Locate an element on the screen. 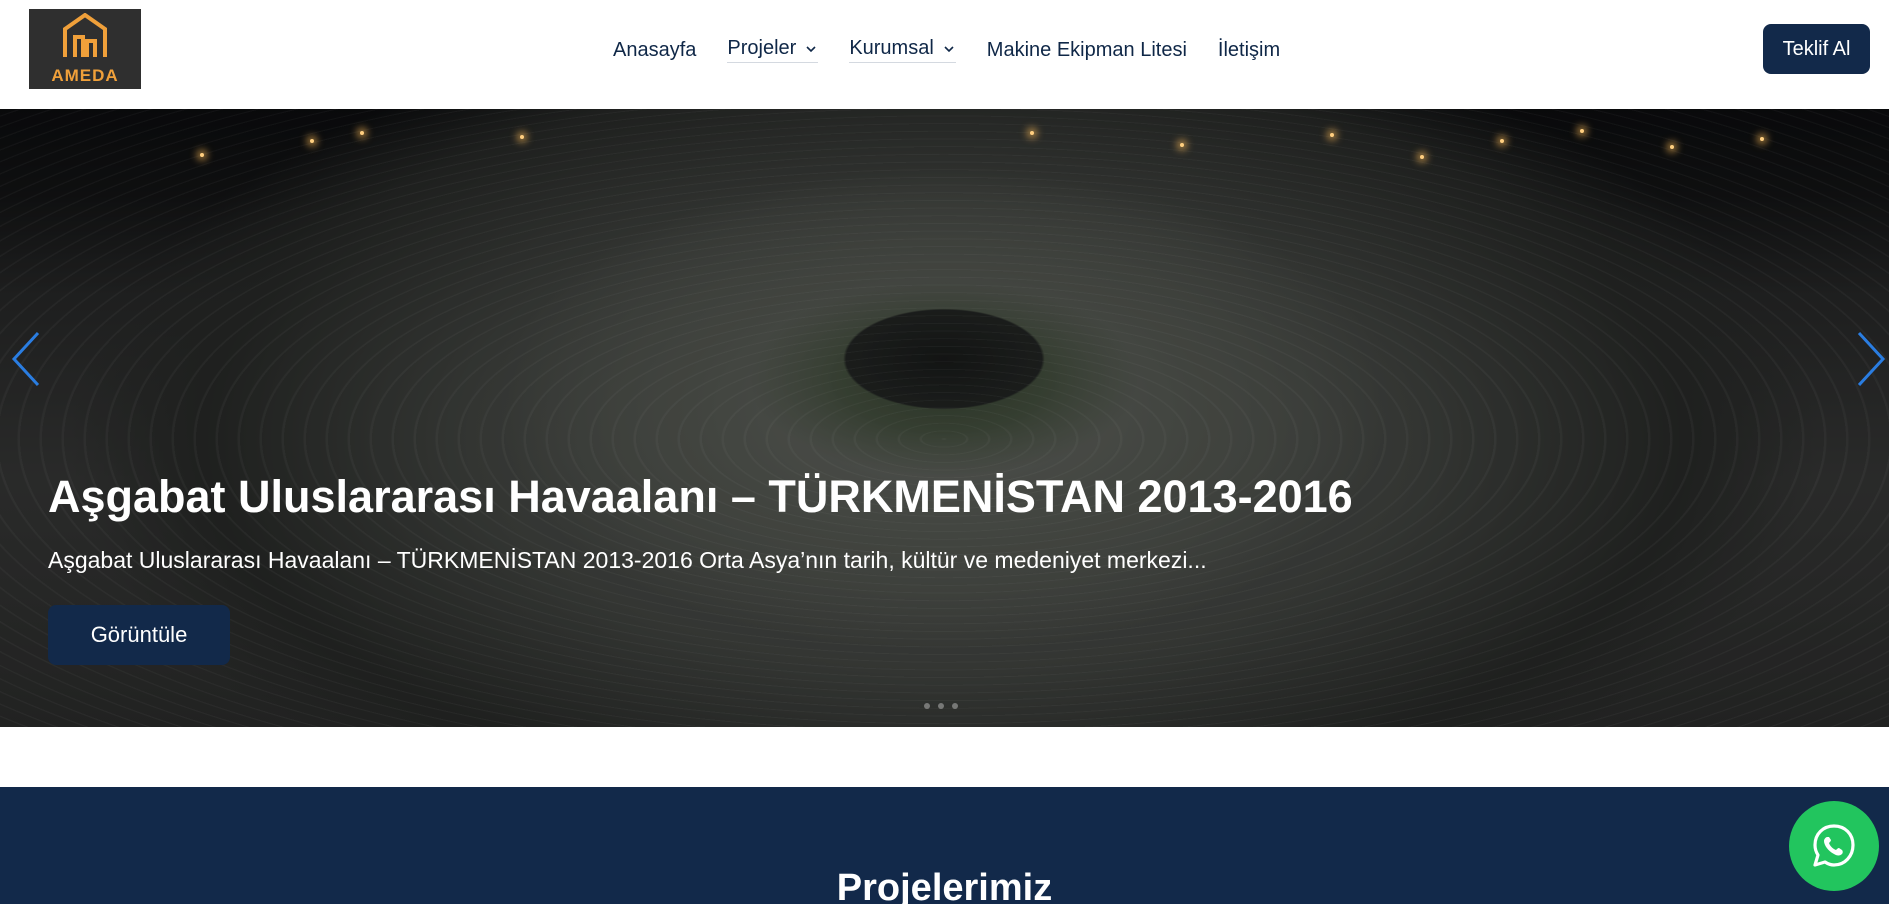  nav-equipment-list: Makine Ekipman Litesi is located at coordinates (1087, 50).